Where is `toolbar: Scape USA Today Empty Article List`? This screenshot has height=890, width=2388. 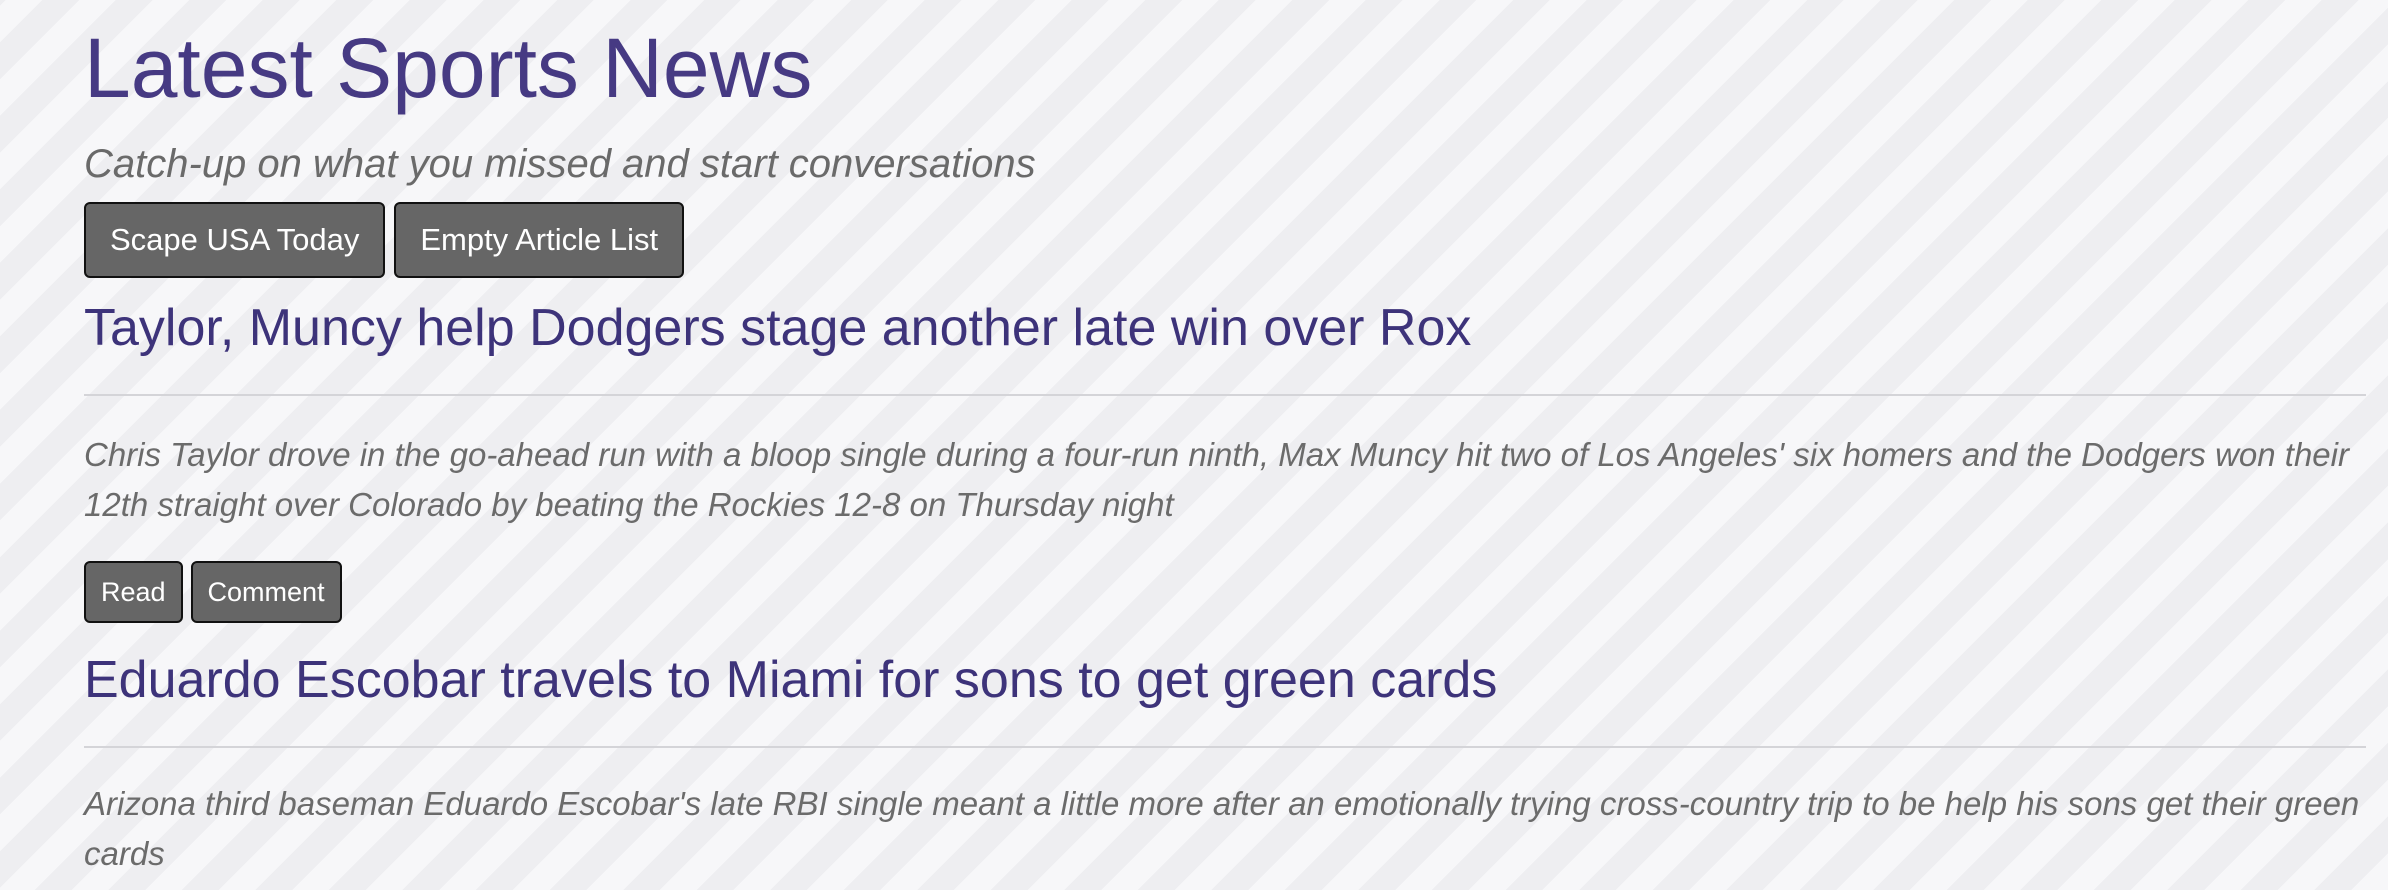
toolbar: Scape USA Today Empty Article List is located at coordinates (1225, 240).